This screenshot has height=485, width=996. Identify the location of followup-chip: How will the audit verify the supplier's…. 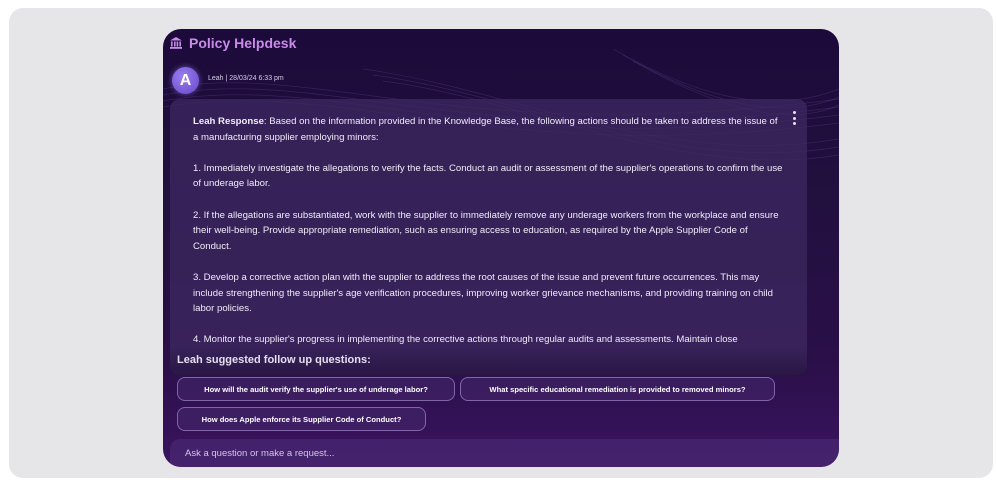
(316, 389).